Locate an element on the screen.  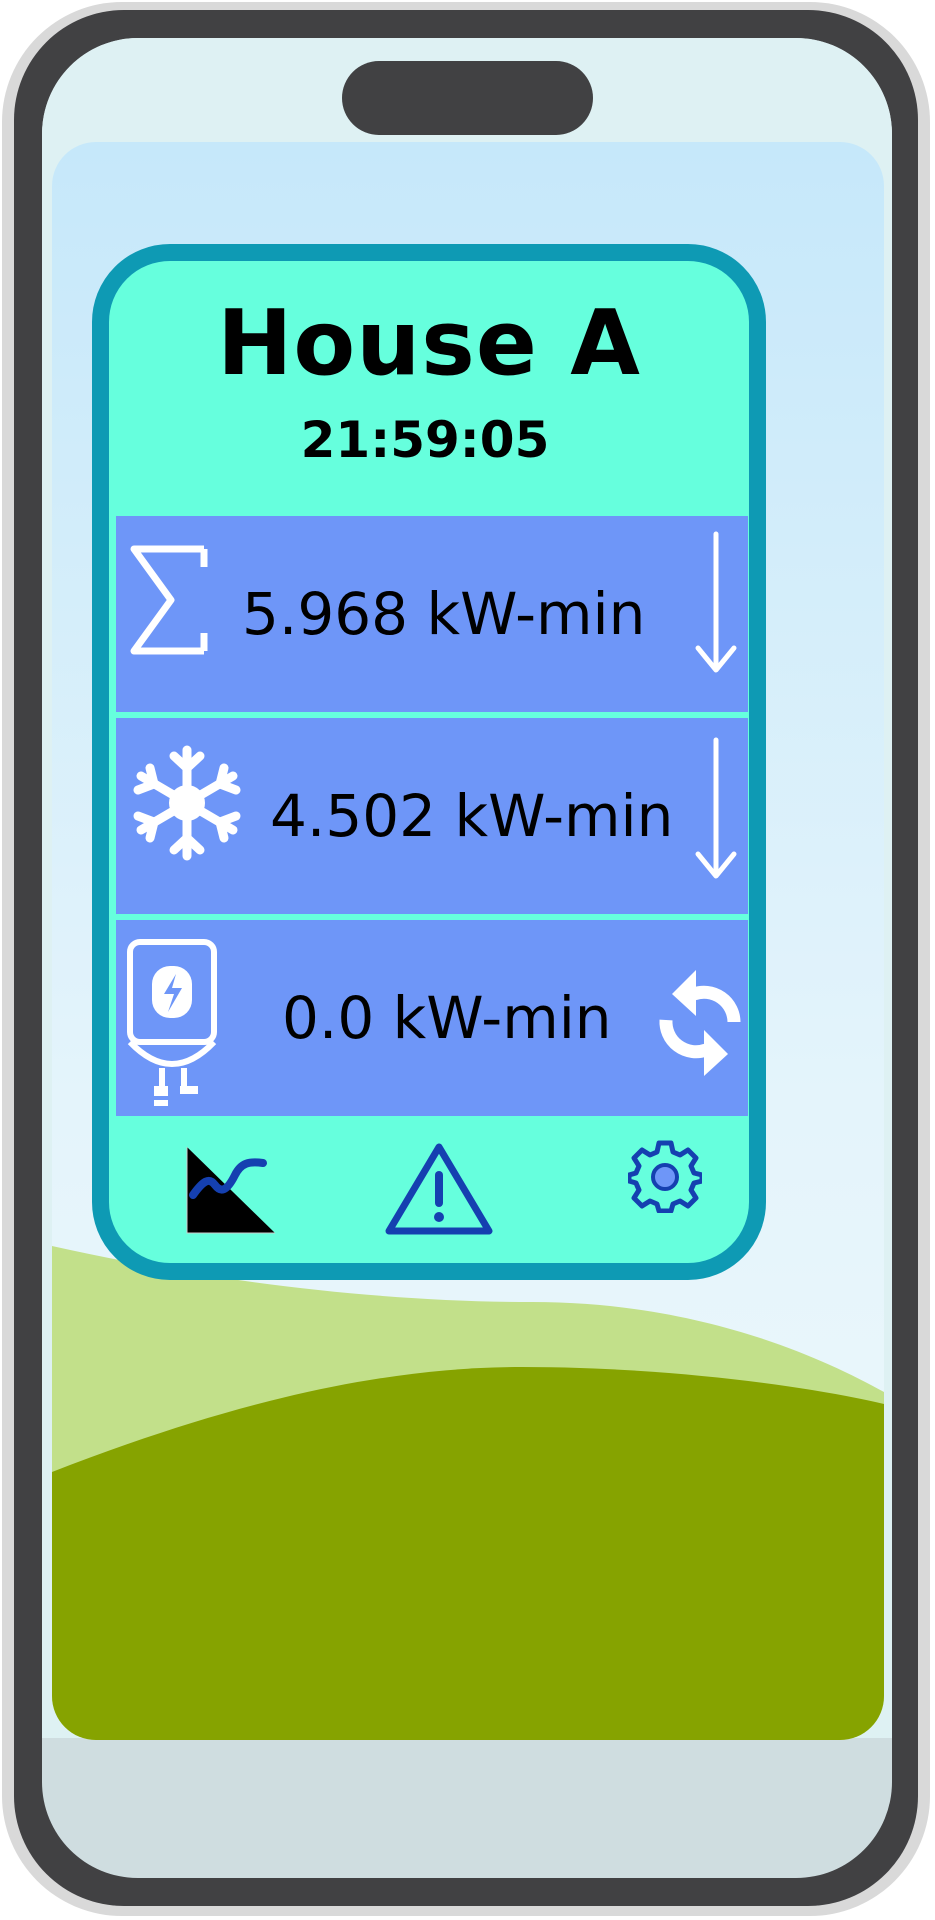
chart-icon is located at coordinates (229, 1193).